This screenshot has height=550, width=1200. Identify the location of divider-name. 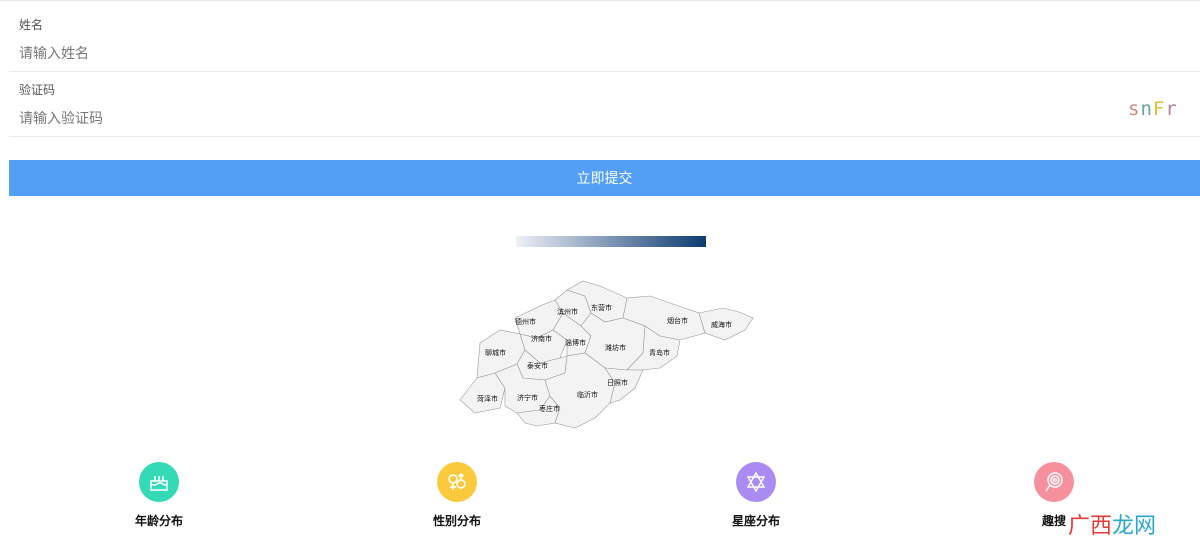
(604, 71).